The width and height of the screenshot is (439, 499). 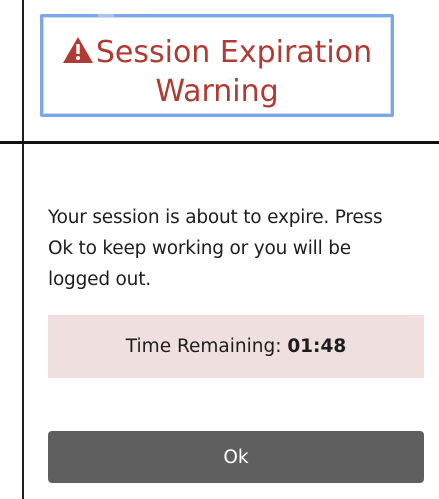 I want to click on dialog-title: Session Expiration Warning, so click(x=234, y=72).